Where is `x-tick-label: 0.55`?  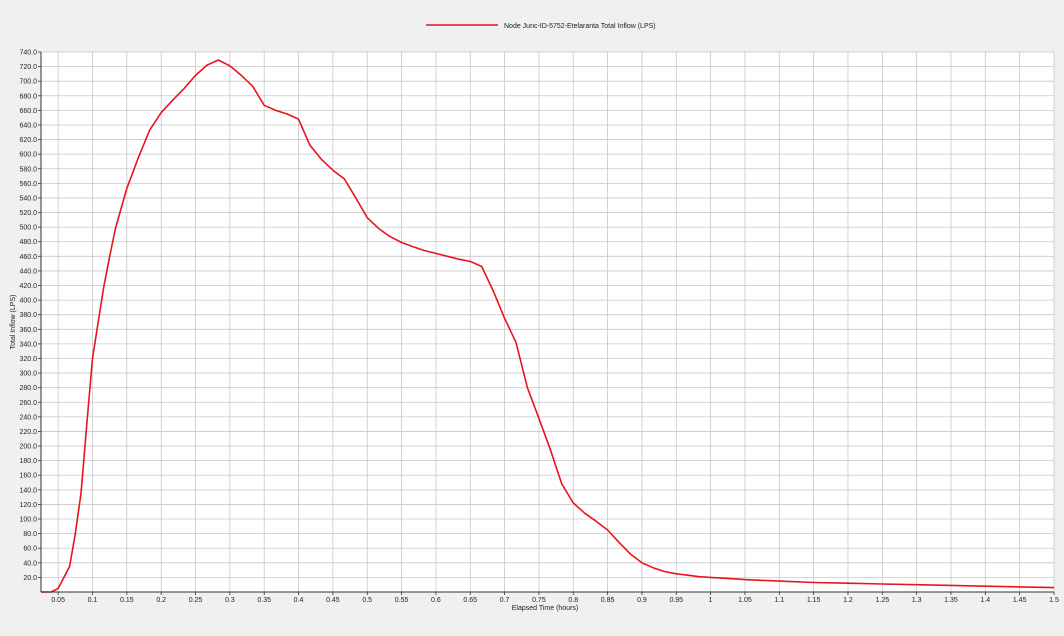
x-tick-label: 0.55 is located at coordinates (402, 600).